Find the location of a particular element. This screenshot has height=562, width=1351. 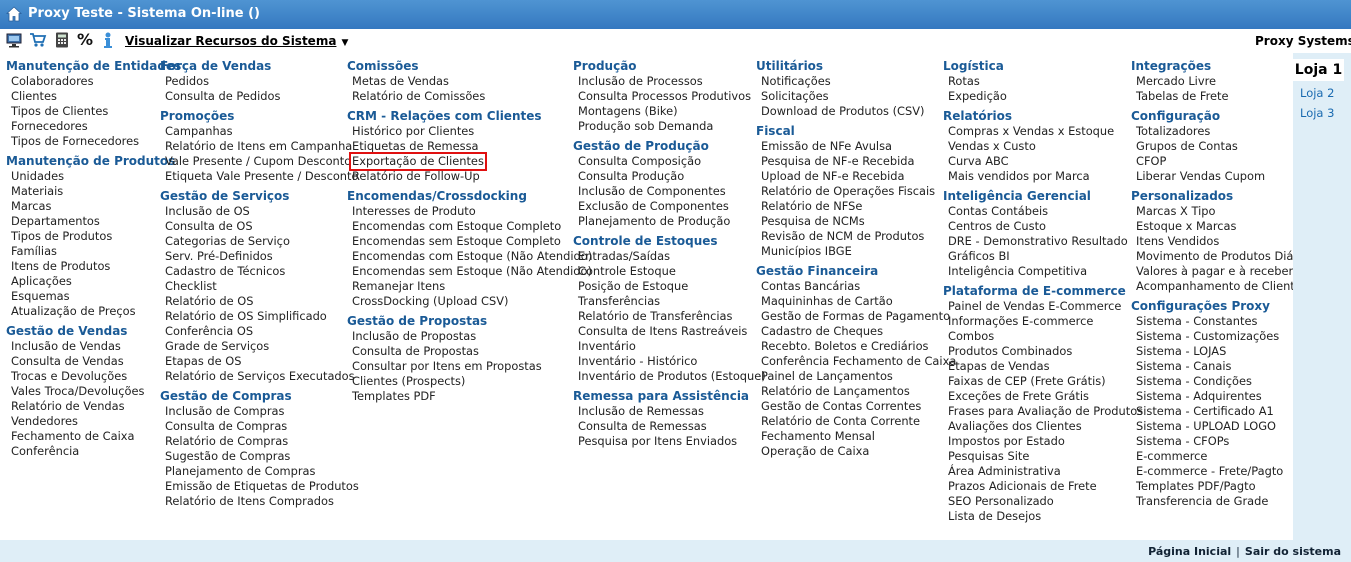

menu-item: Itens Vendidos is located at coordinates (1219, 241).